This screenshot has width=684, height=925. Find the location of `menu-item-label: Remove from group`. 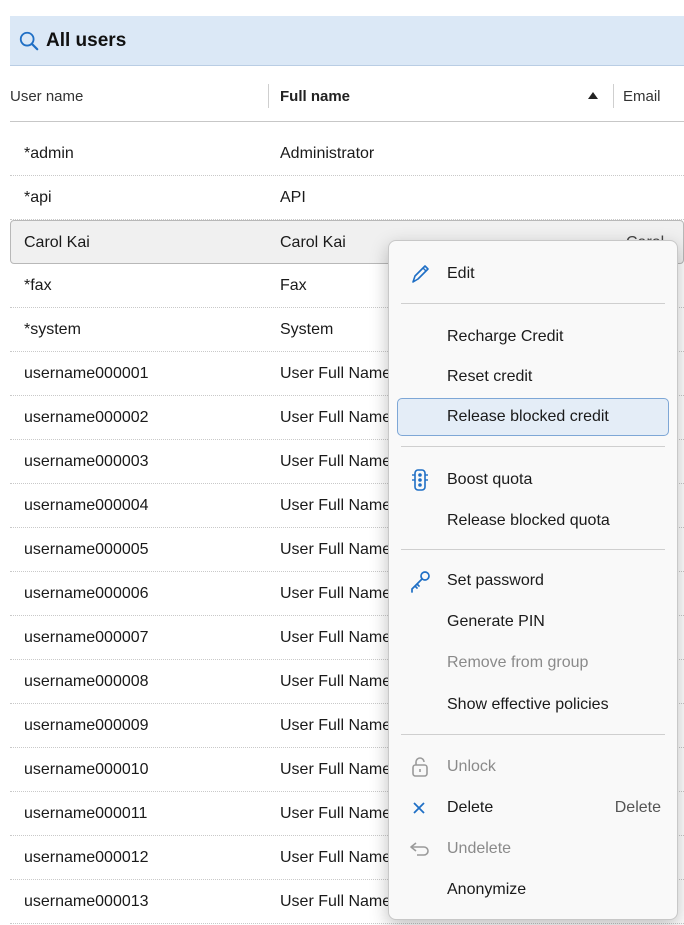

menu-item-label: Remove from group is located at coordinates (518, 662).